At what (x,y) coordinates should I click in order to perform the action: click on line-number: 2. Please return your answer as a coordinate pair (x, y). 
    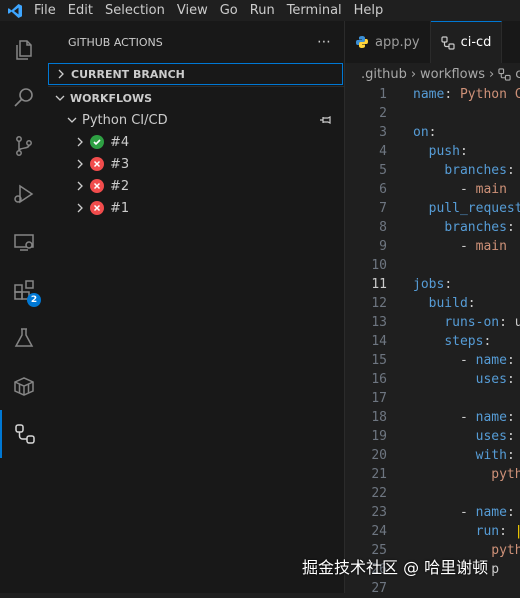
    Looking at the image, I should click on (383, 113).